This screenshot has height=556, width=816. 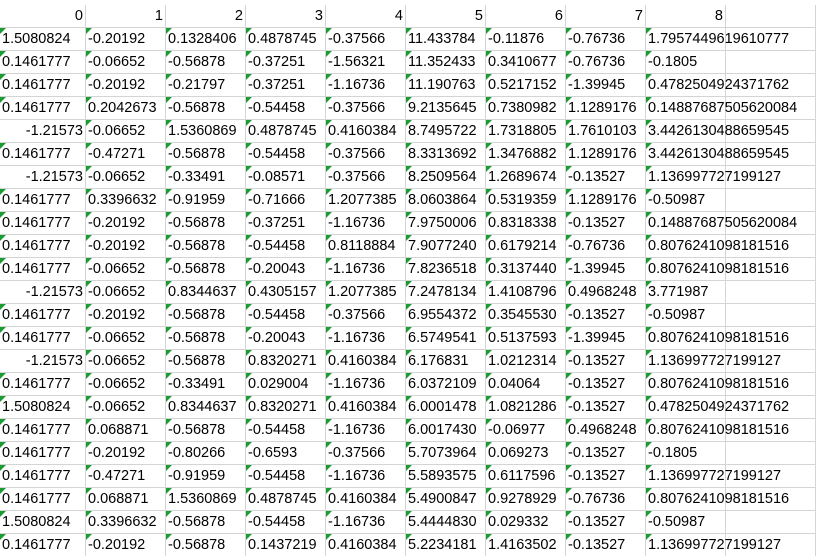 What do you see at coordinates (126, 108) in the screenshot?
I see `table-cell: 0.2042673` at bounding box center [126, 108].